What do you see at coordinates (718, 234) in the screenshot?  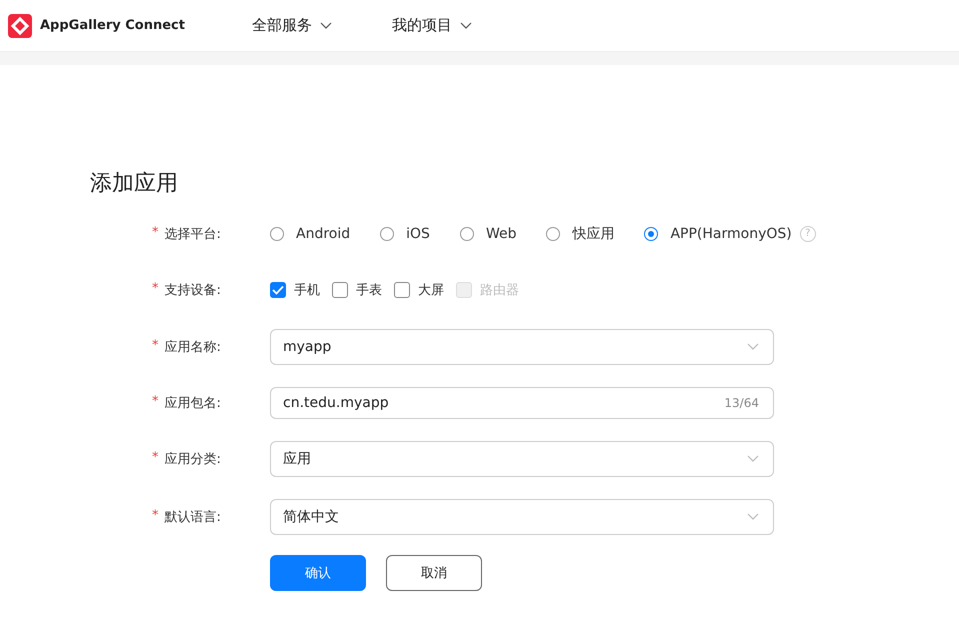 I see `radio-option: APP(HarmonyOS)` at bounding box center [718, 234].